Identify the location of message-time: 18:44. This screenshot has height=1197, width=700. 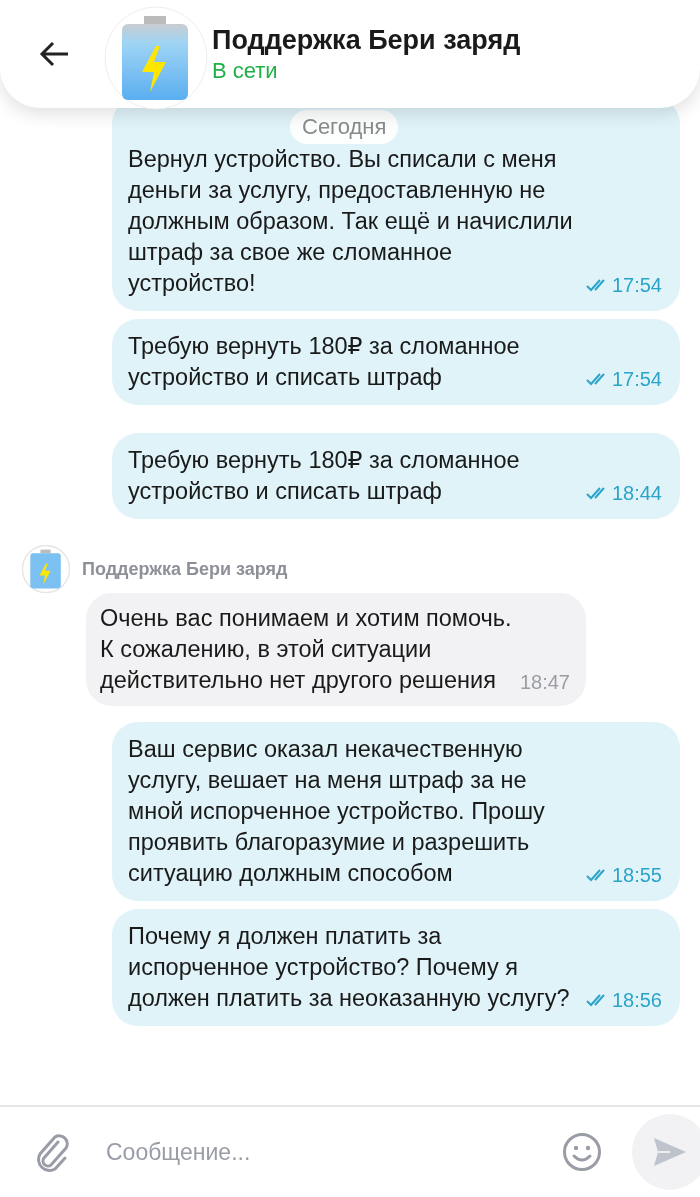
(636, 493).